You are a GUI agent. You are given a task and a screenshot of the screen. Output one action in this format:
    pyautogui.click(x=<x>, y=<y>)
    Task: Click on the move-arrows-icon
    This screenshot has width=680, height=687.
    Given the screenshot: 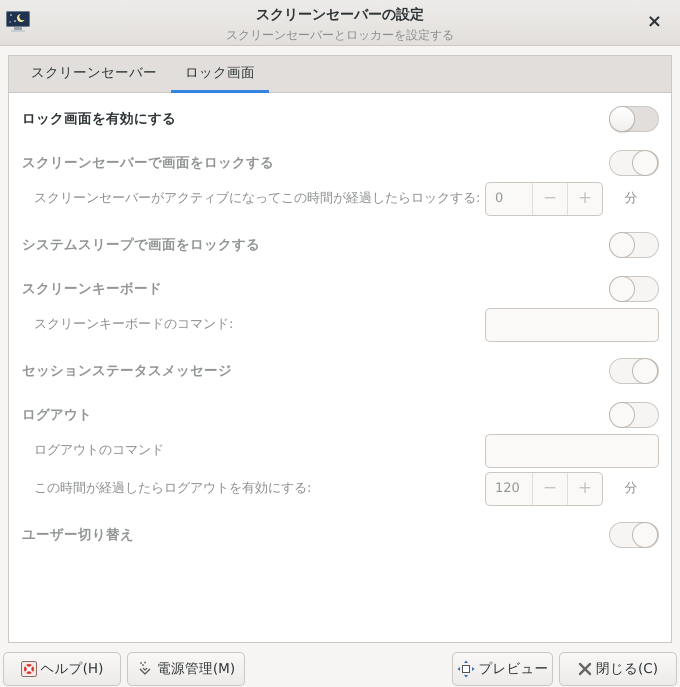 What is the action you would take?
    pyautogui.click(x=465, y=669)
    